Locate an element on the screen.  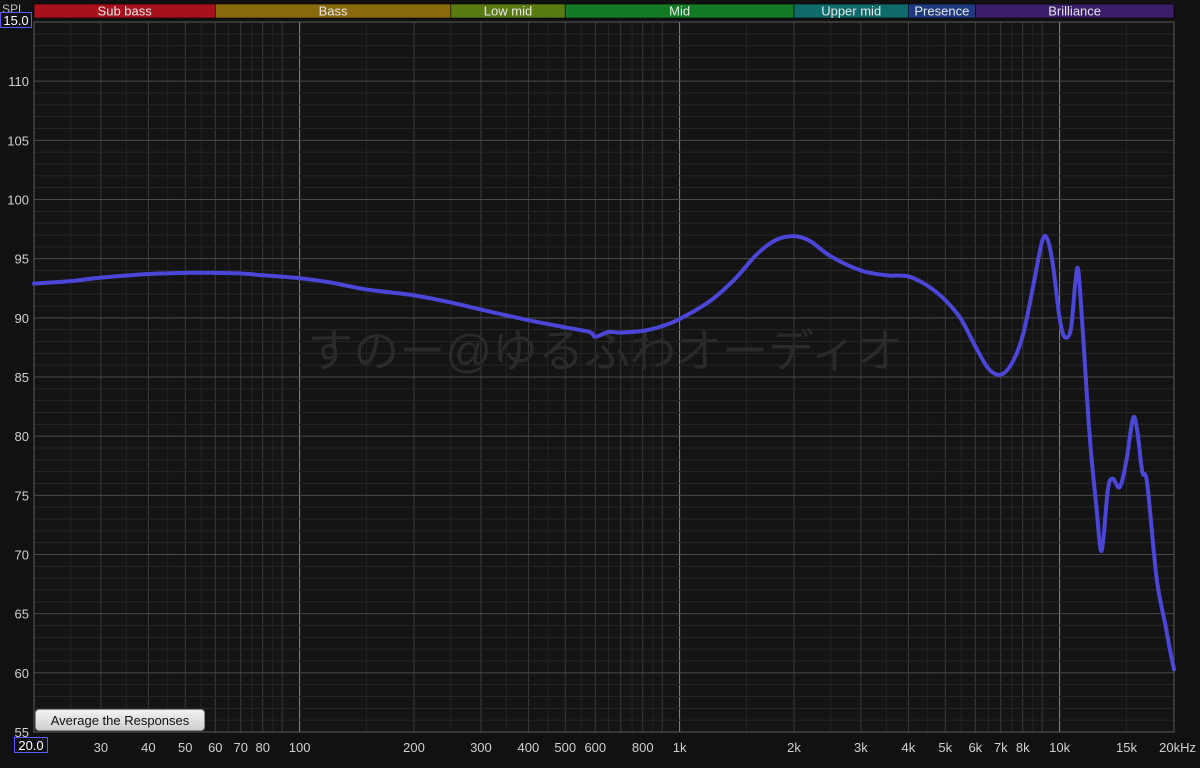
x-min-field: 20.0 is located at coordinates (31, 745).